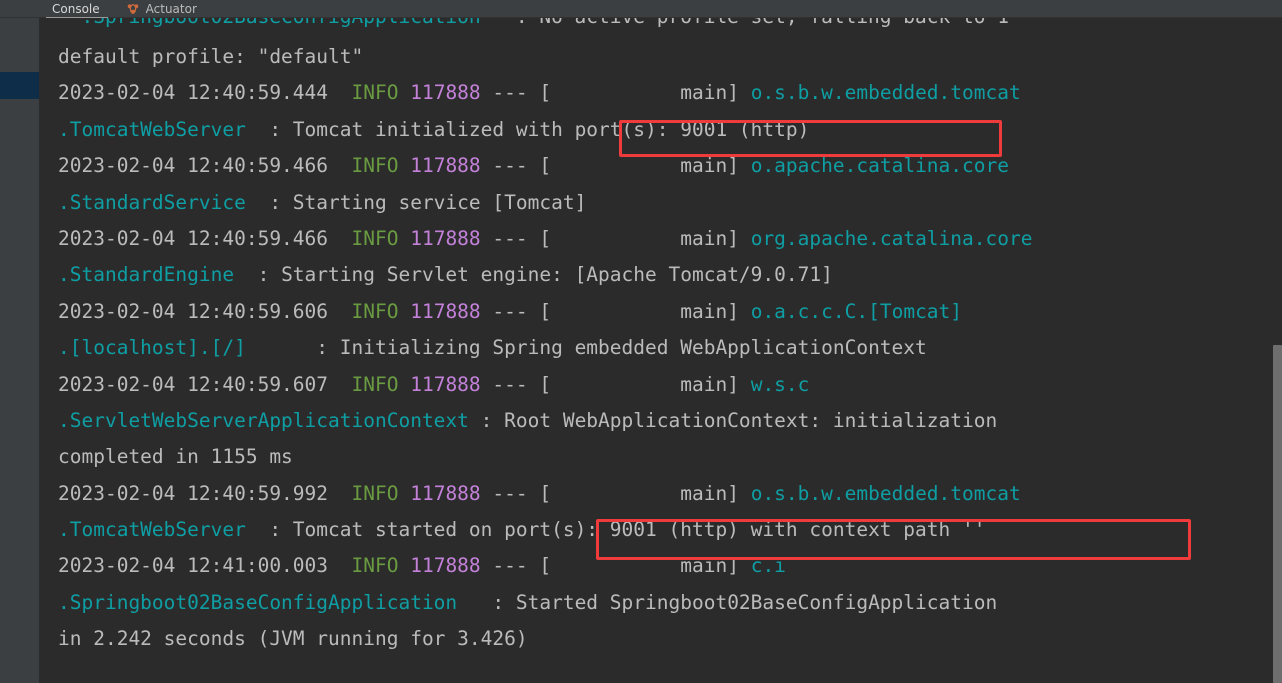 Image resolution: width=1282 pixels, height=683 pixels. What do you see at coordinates (535, 457) in the screenshot?
I see `console-line: completed in 1155 ms` at bounding box center [535, 457].